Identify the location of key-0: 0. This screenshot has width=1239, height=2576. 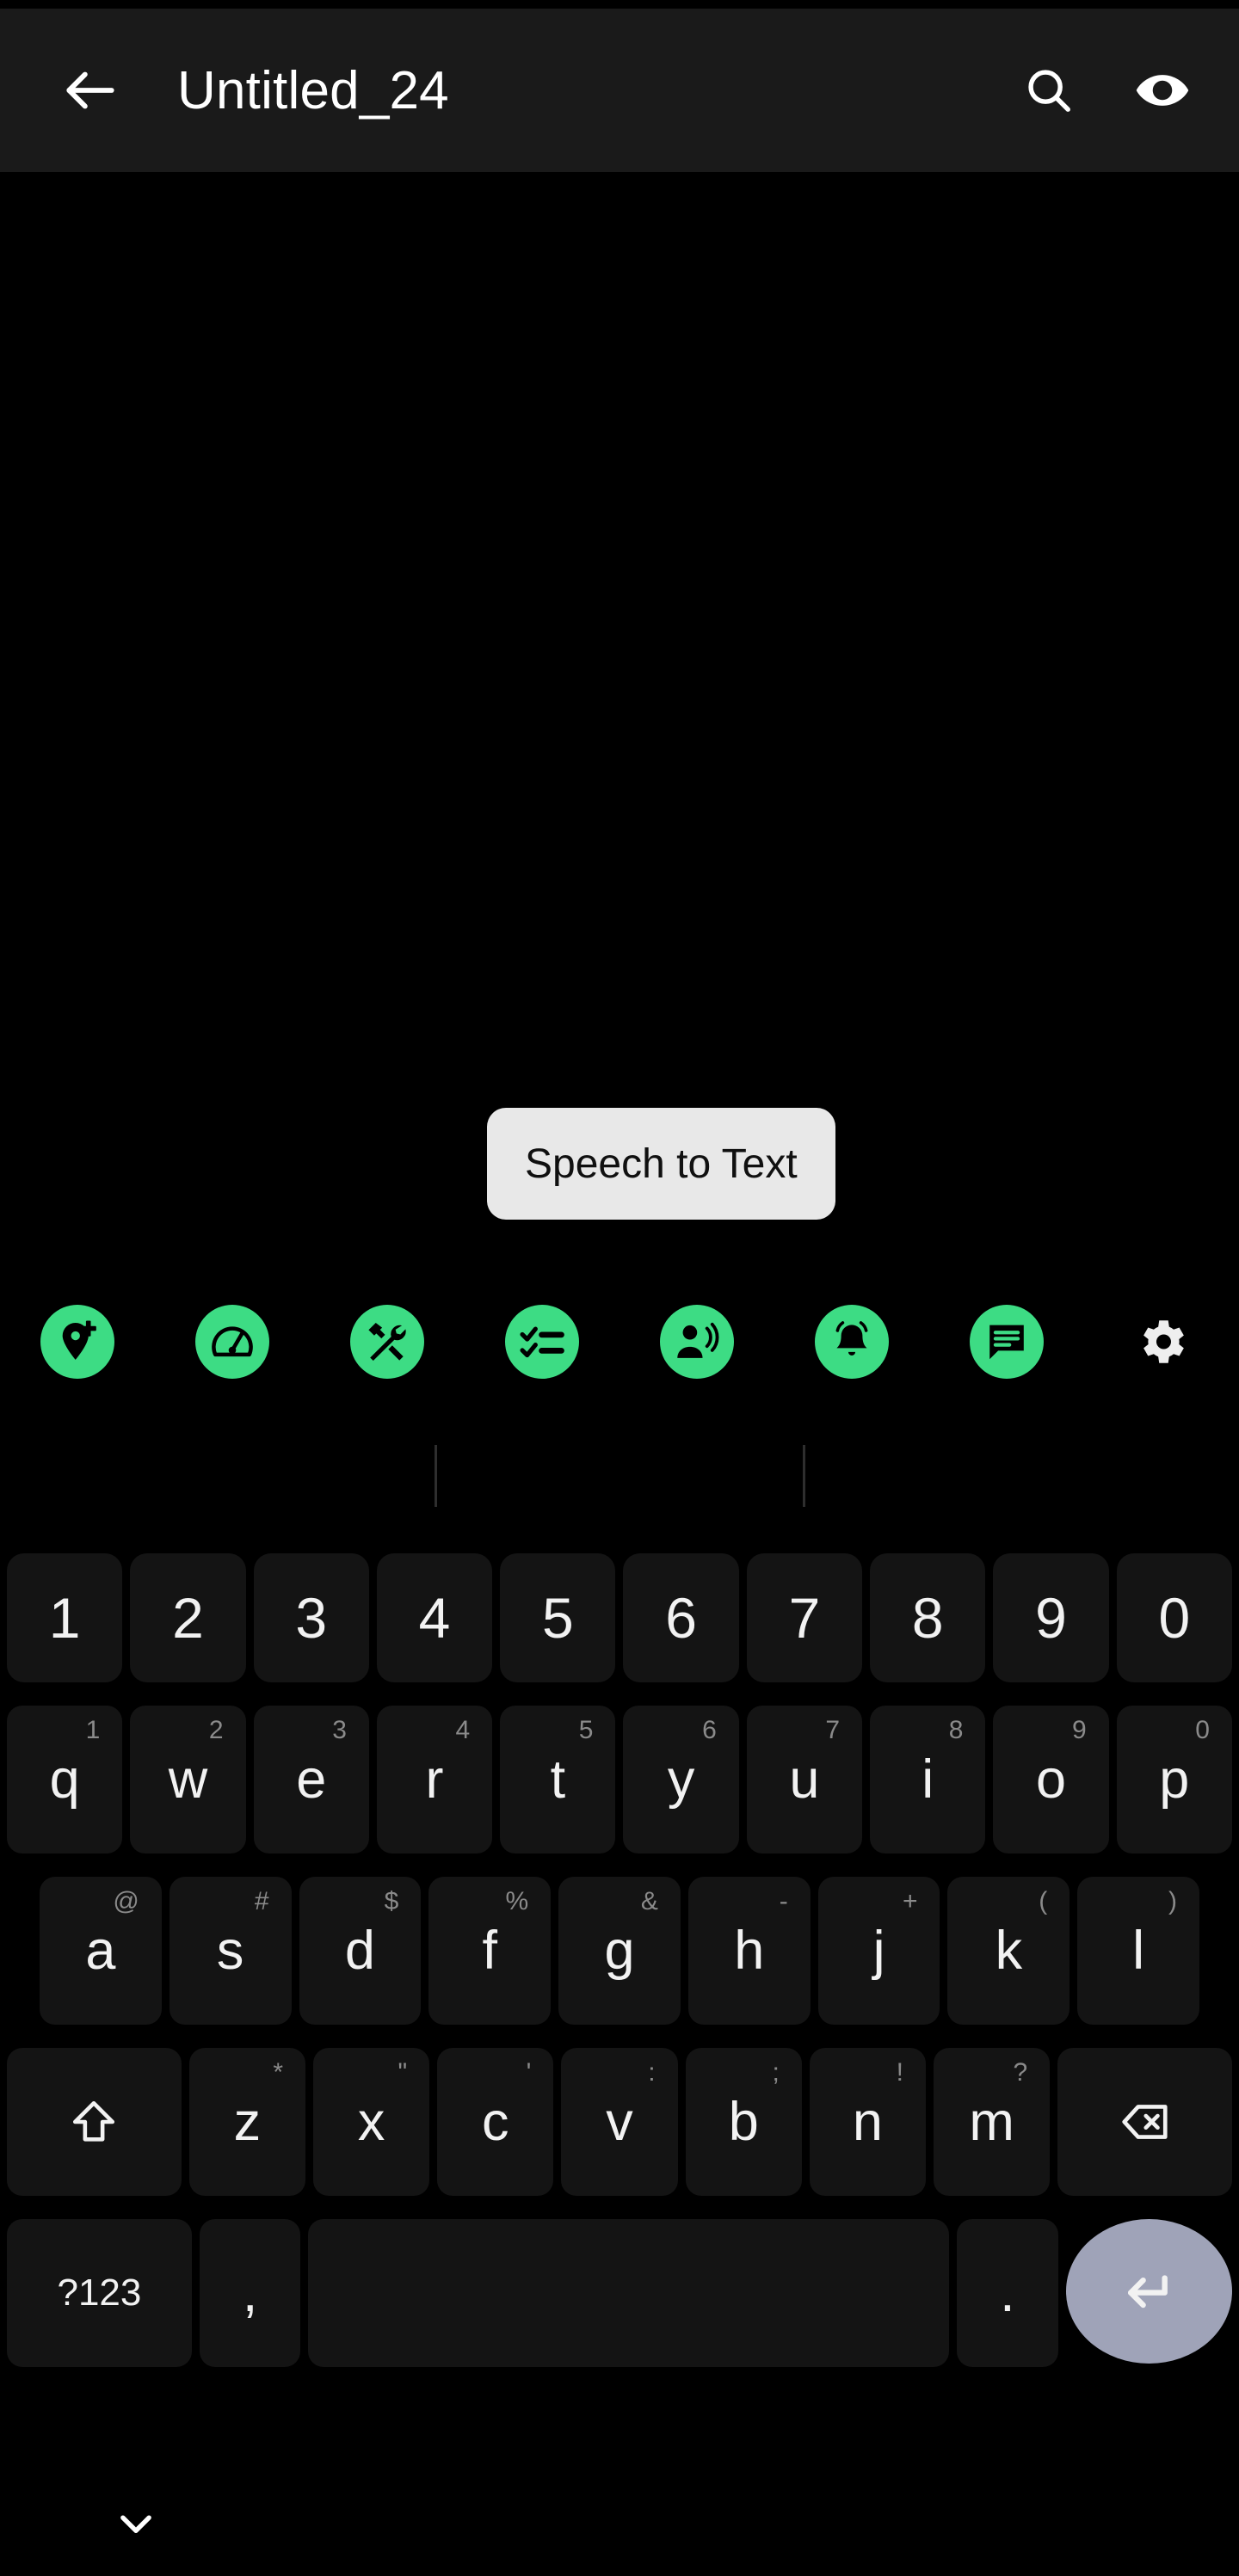
(1174, 1617).